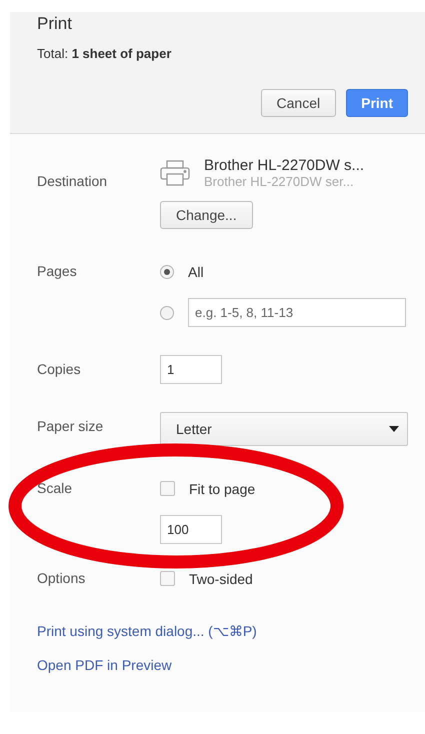  Describe the element at coordinates (222, 488) in the screenshot. I see `checkbox-label: Fit to page` at that location.